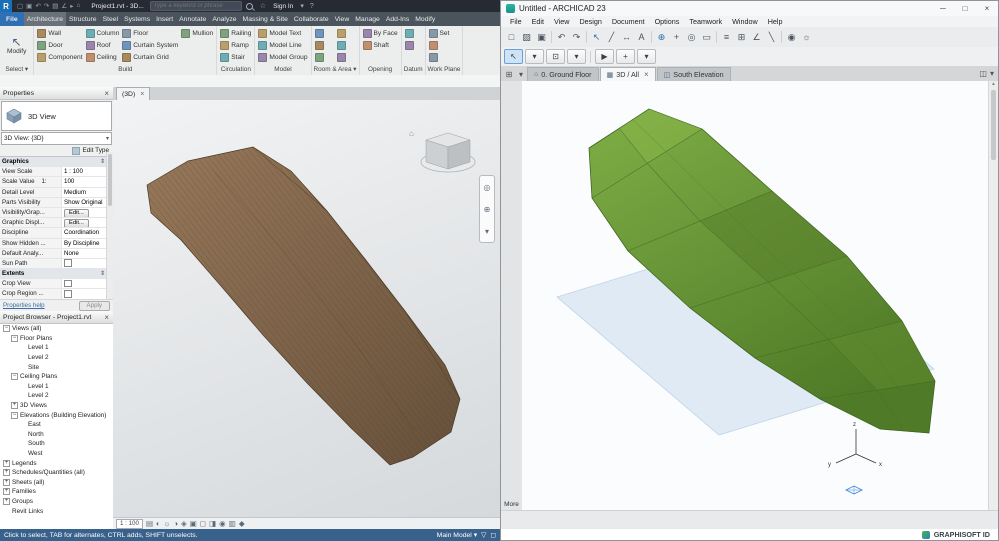 The image size is (999, 541). What do you see at coordinates (56, 483) in the screenshot?
I see `tree-item-sheets-all: + Sheets (all)` at bounding box center [56, 483].